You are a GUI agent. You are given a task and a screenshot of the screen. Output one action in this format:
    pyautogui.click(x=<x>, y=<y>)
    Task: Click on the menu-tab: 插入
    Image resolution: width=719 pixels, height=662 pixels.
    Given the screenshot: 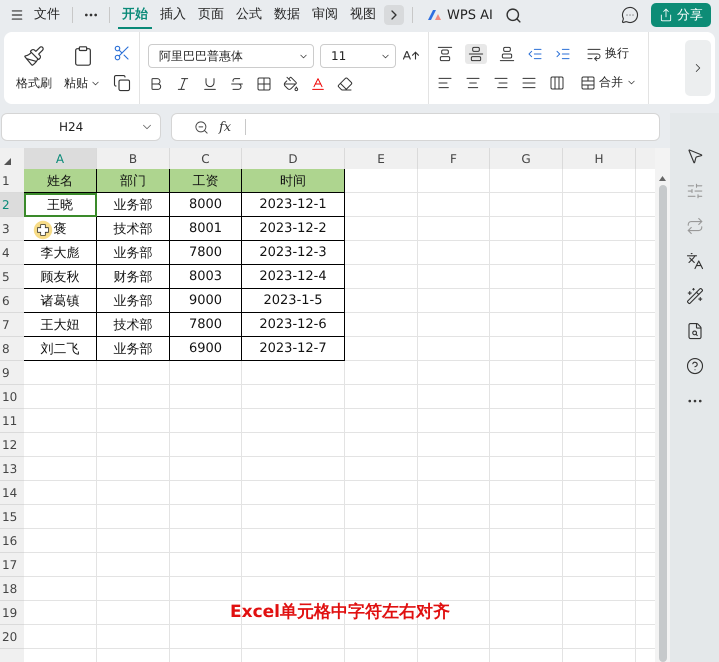 What is the action you would take?
    pyautogui.click(x=173, y=15)
    